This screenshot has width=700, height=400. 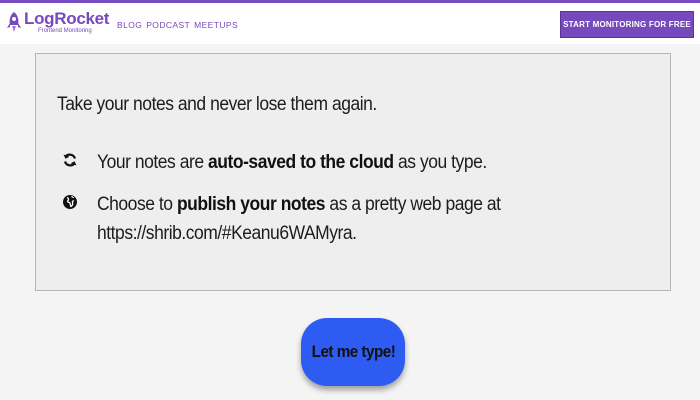 What do you see at coordinates (70, 160) in the screenshot?
I see `refresh-icon` at bounding box center [70, 160].